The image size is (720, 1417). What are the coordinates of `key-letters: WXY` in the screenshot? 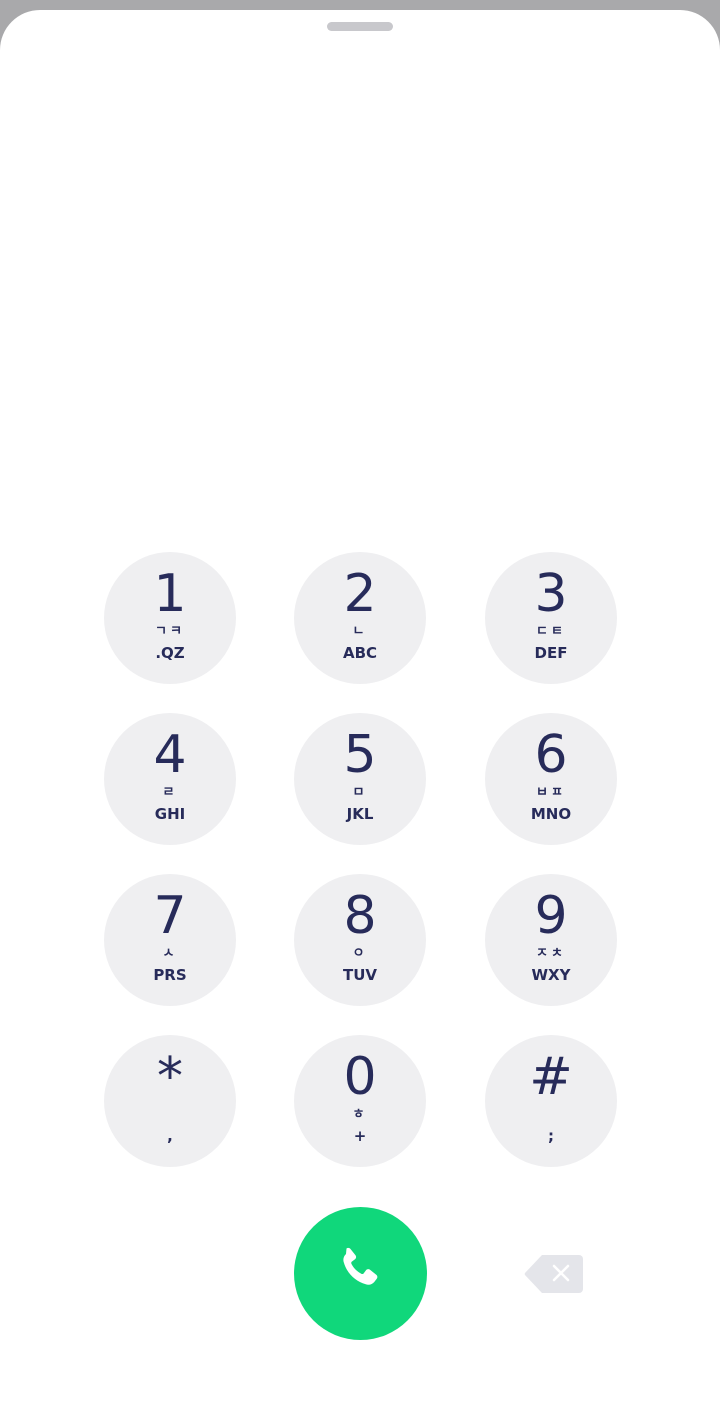 It's located at (551, 975).